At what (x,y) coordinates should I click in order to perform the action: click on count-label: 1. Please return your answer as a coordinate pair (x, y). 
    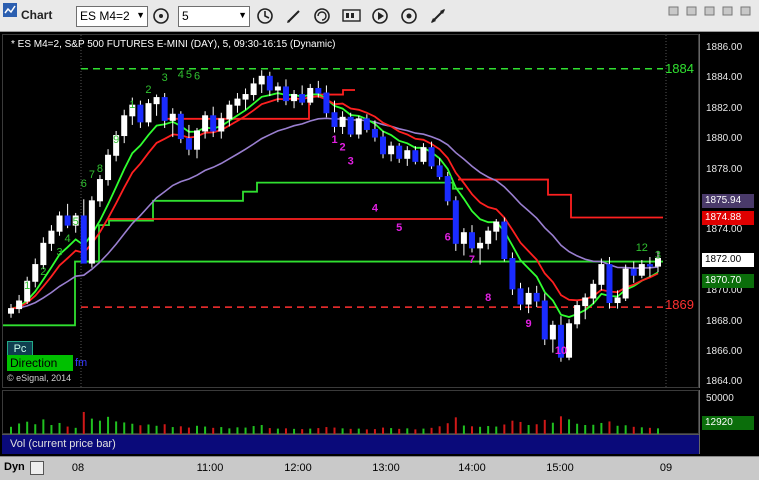
    Looking at the image, I should click on (334, 140).